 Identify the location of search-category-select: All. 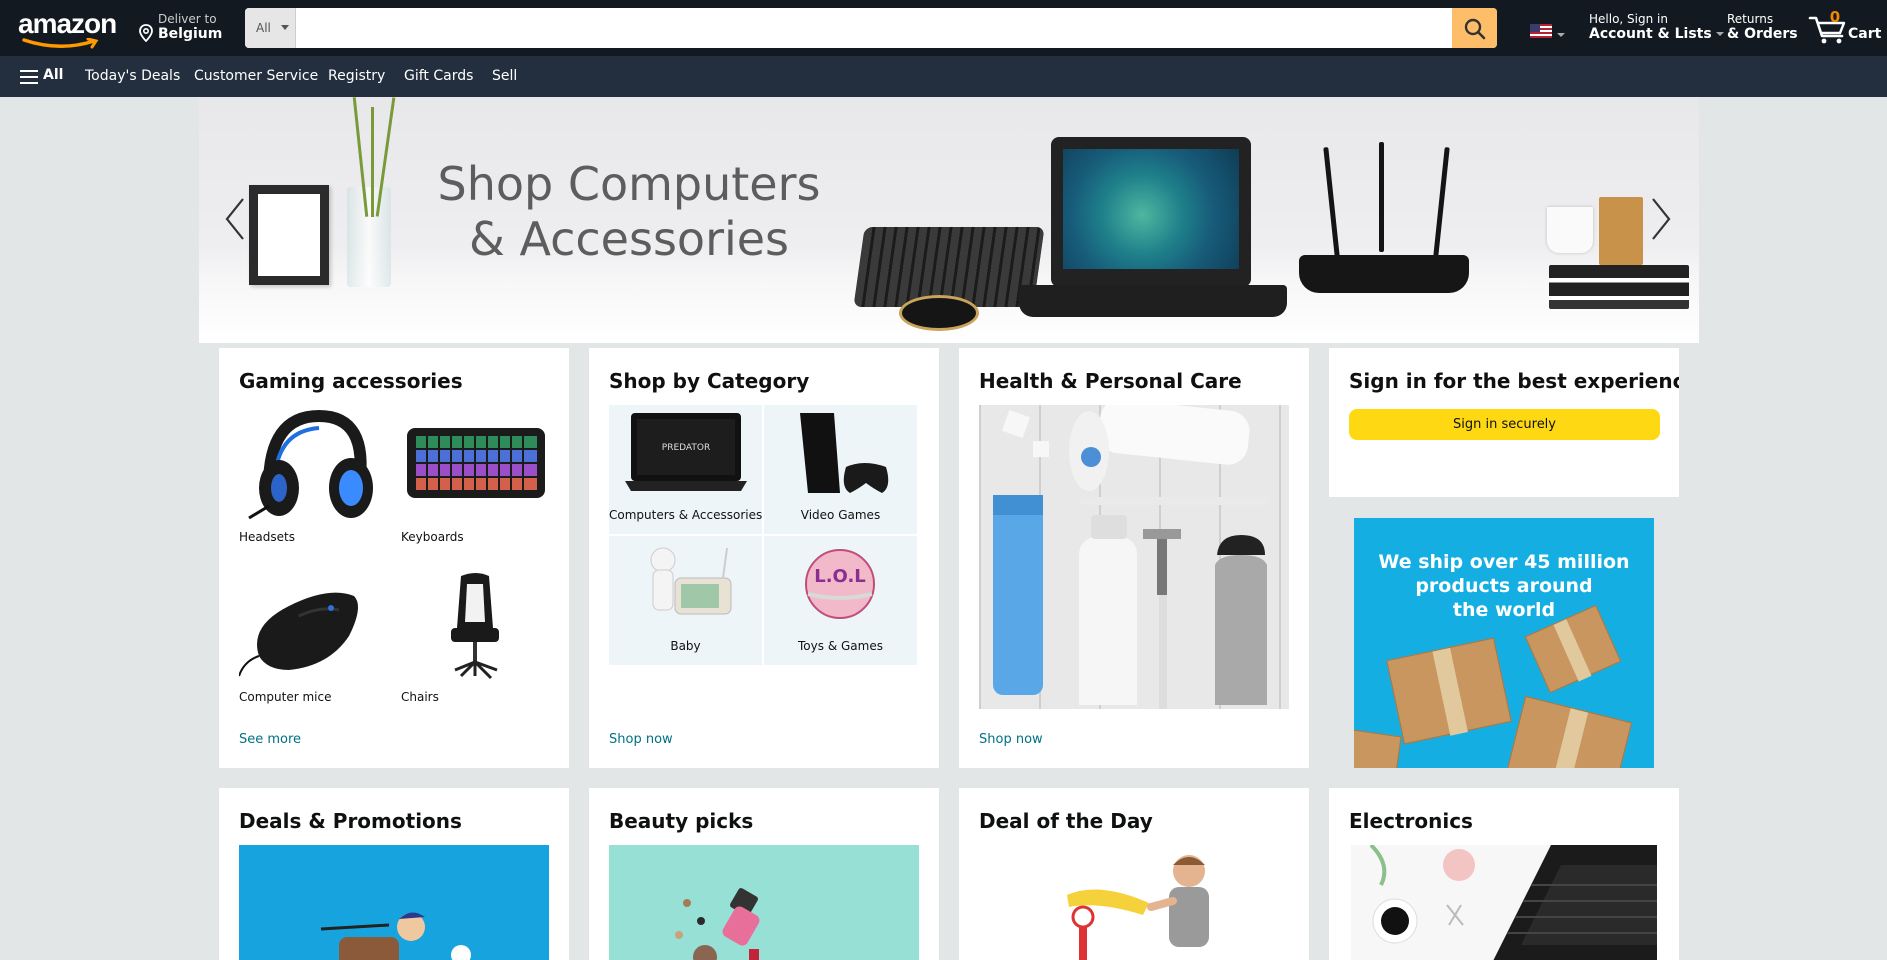
(270, 28).